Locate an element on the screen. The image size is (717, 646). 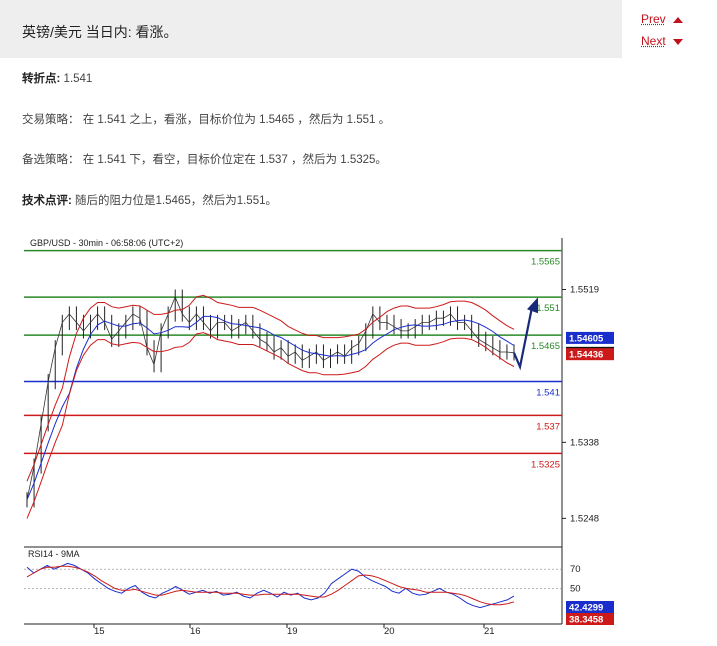
level-label: 1.541 is located at coordinates (548, 393).